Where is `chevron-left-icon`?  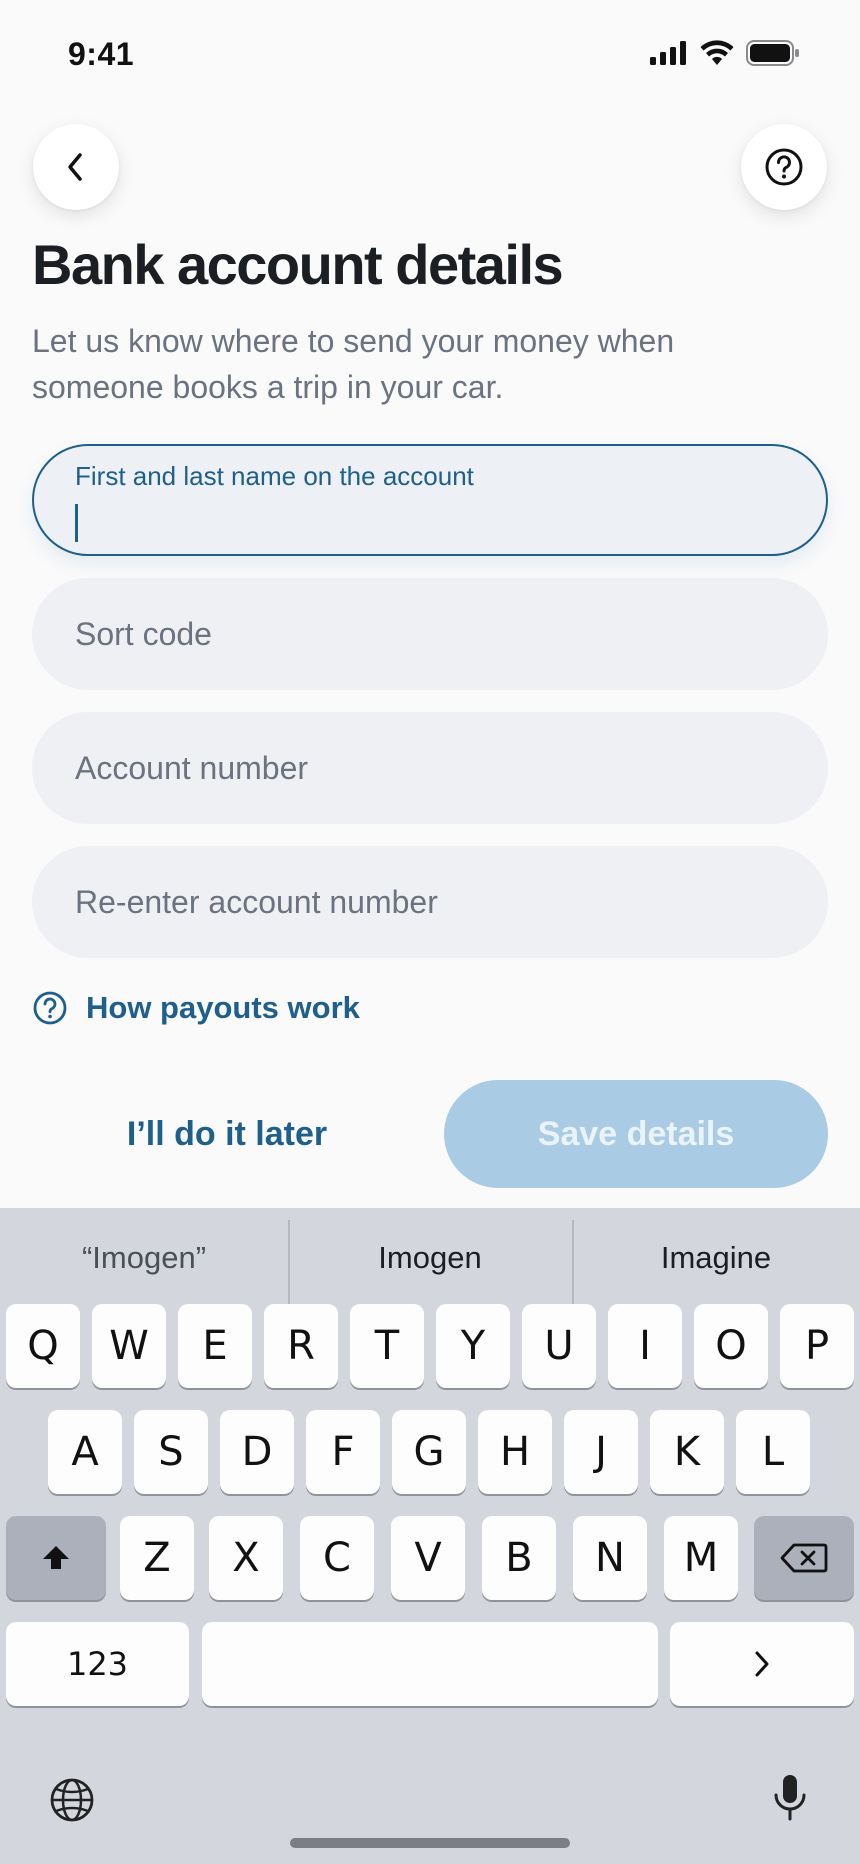 chevron-left-icon is located at coordinates (75, 167).